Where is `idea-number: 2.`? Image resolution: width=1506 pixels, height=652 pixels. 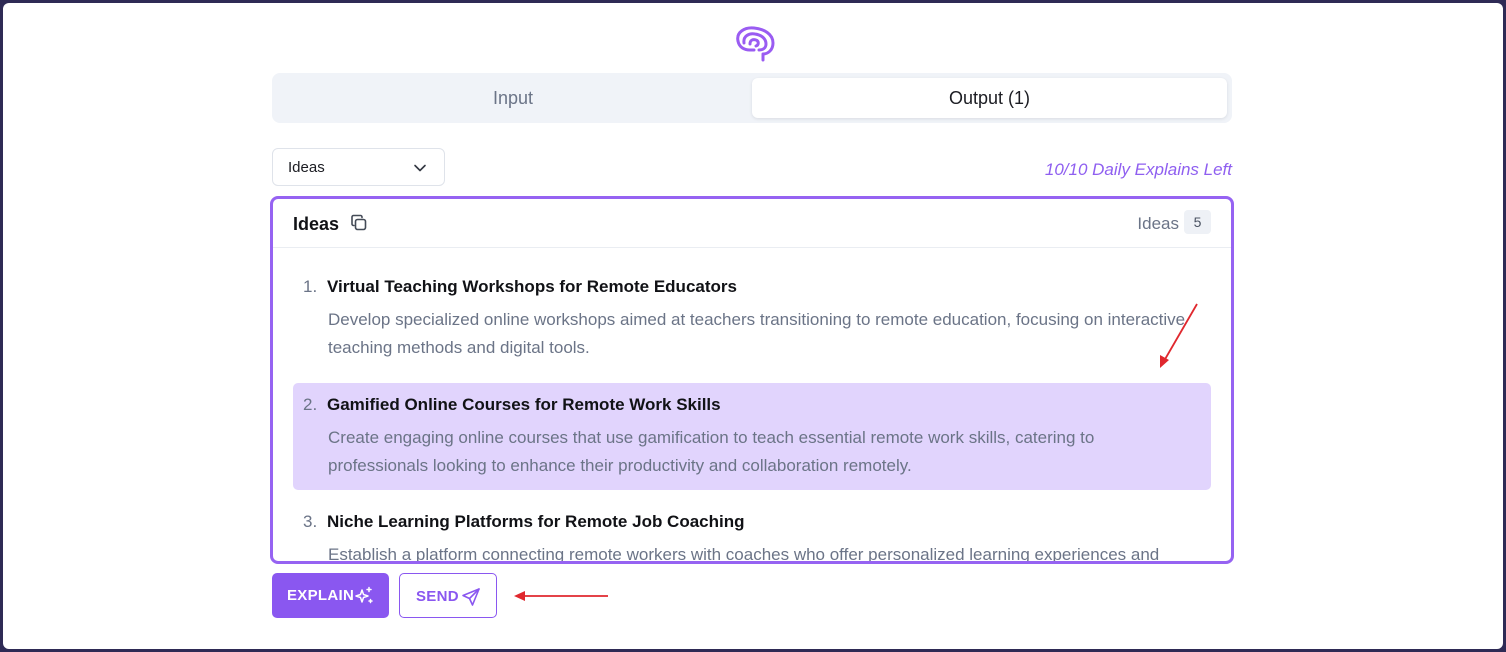
idea-number: 2. is located at coordinates (310, 404).